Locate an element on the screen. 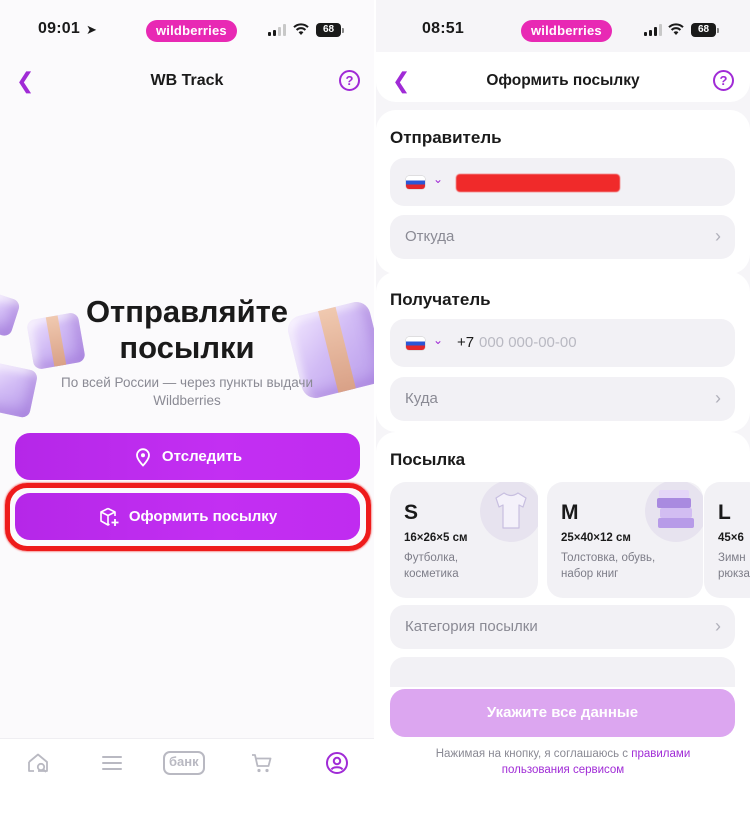  to-label: Куда is located at coordinates (421, 398).